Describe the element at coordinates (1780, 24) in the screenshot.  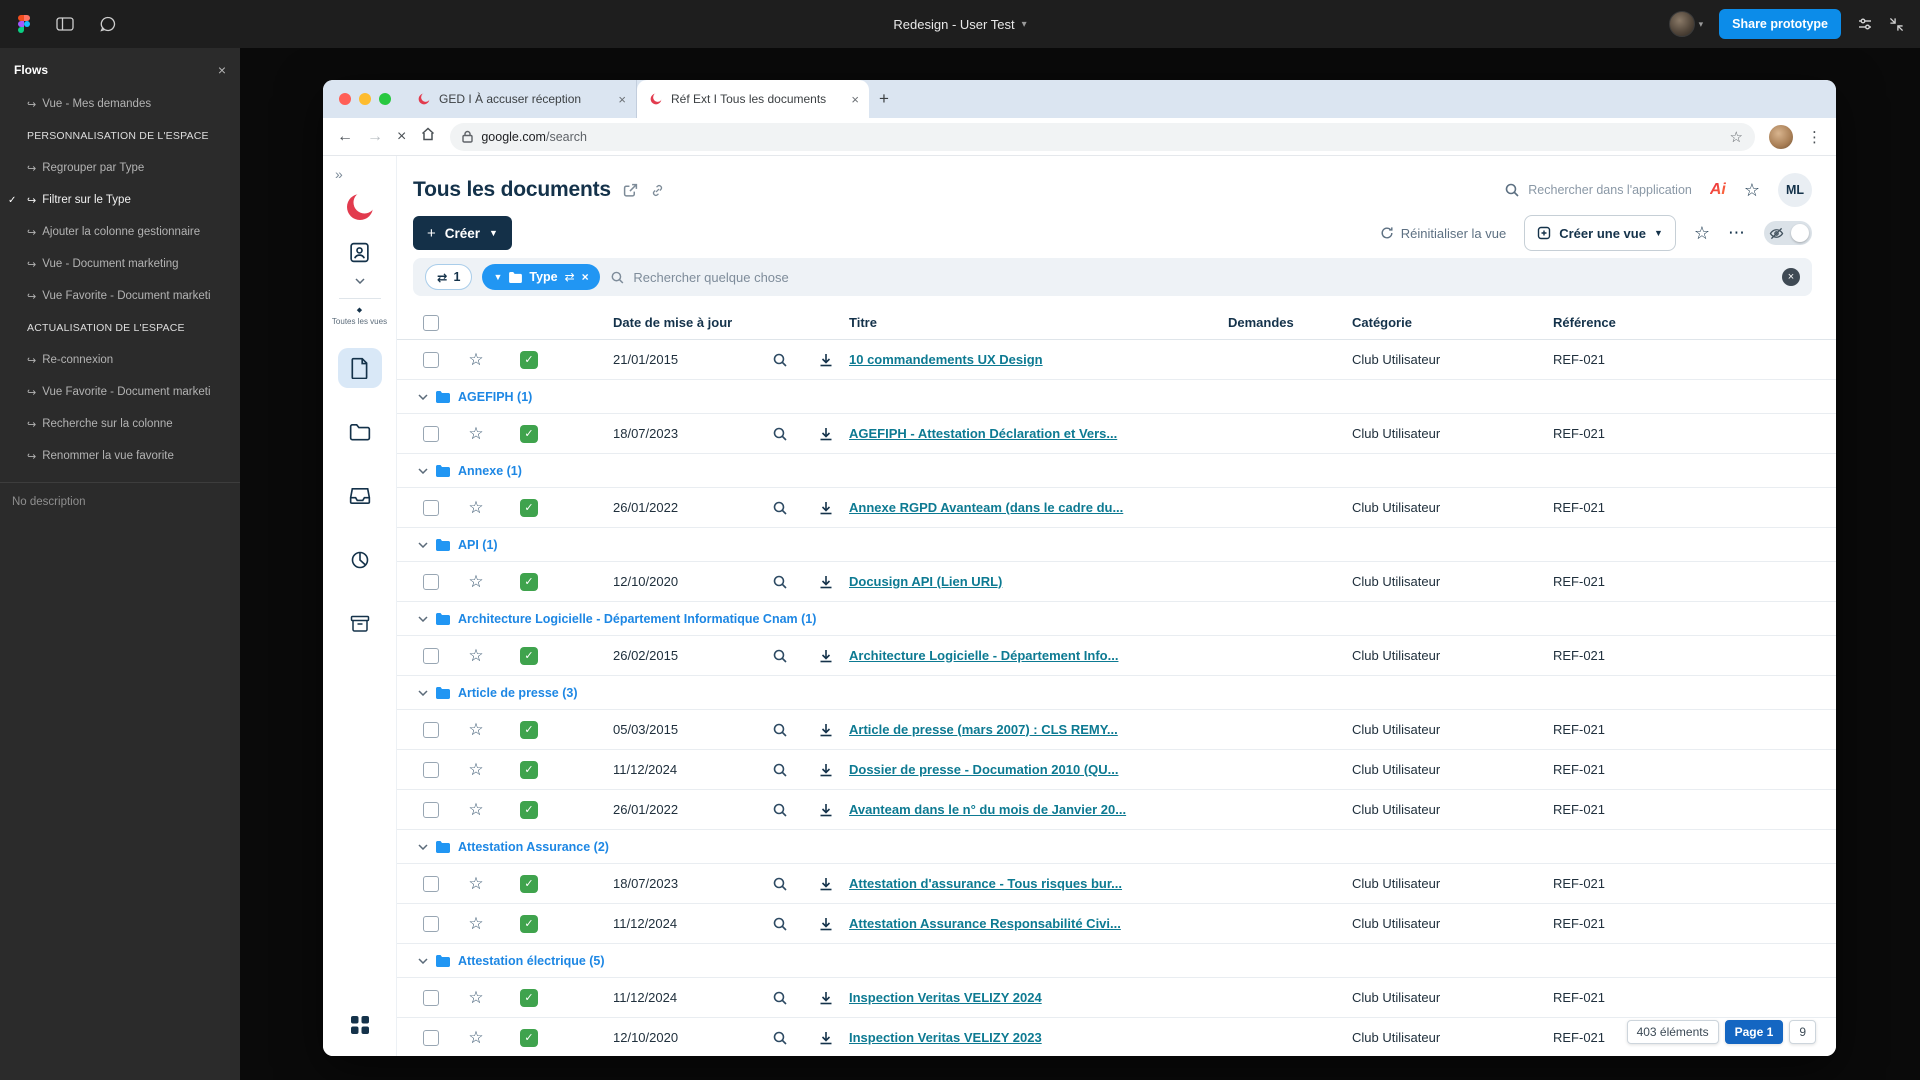
I see `share-prototype-button: Share prototype` at that location.